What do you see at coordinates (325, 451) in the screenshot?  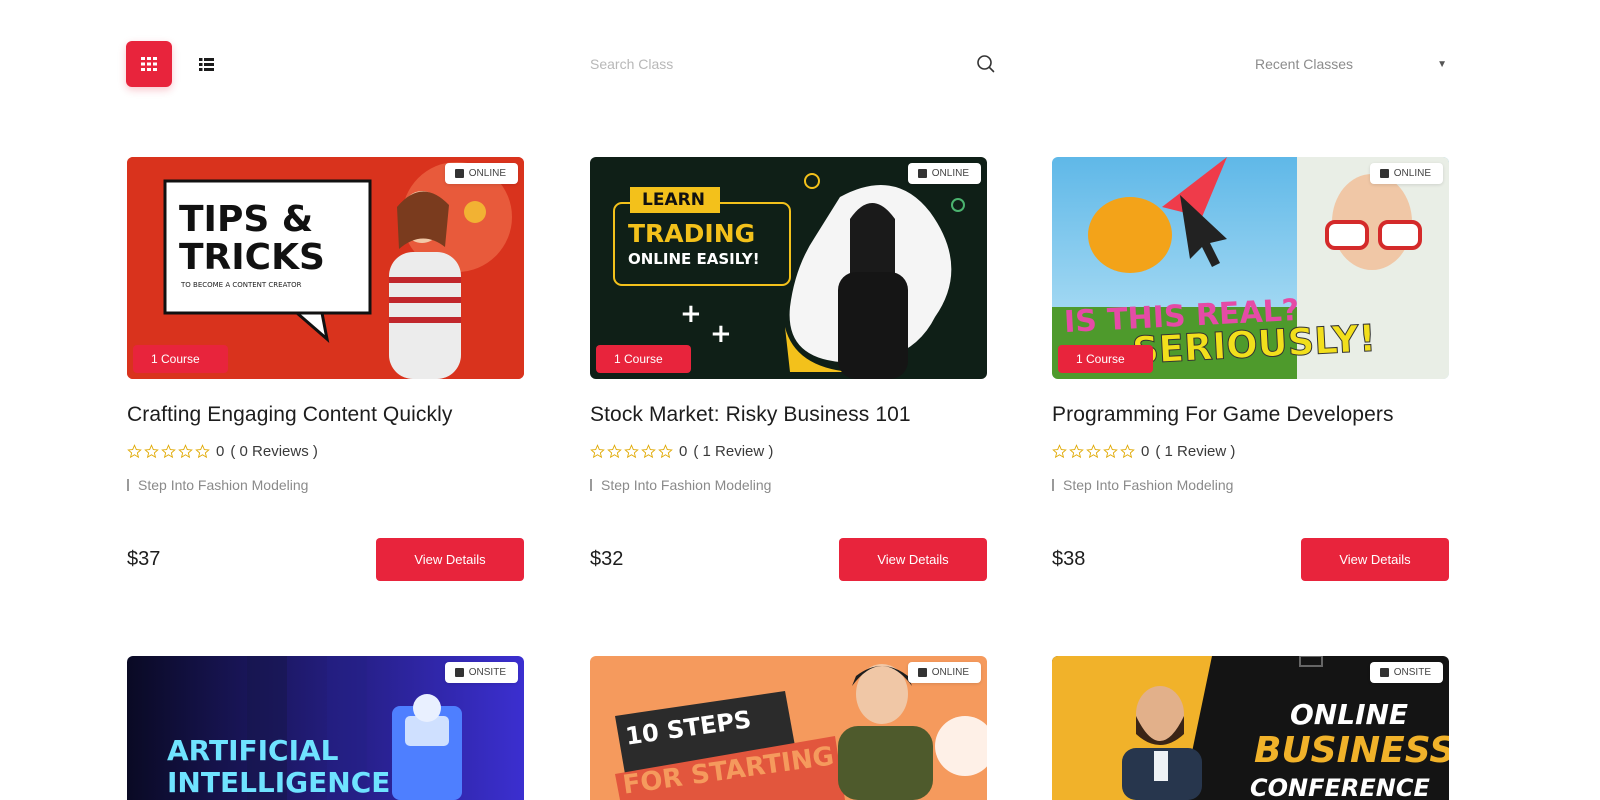 I see `rating: 0 ( 0 Reviews )` at bounding box center [325, 451].